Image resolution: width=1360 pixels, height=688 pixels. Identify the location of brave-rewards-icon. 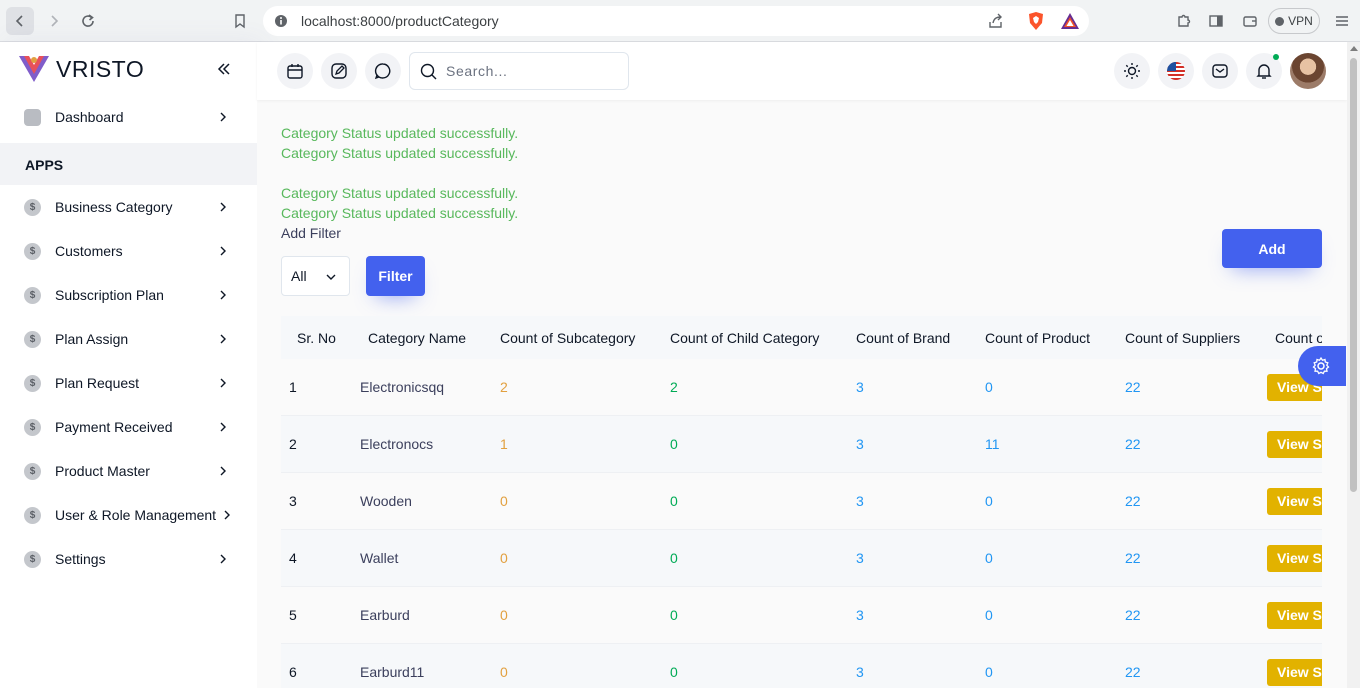
(1070, 21).